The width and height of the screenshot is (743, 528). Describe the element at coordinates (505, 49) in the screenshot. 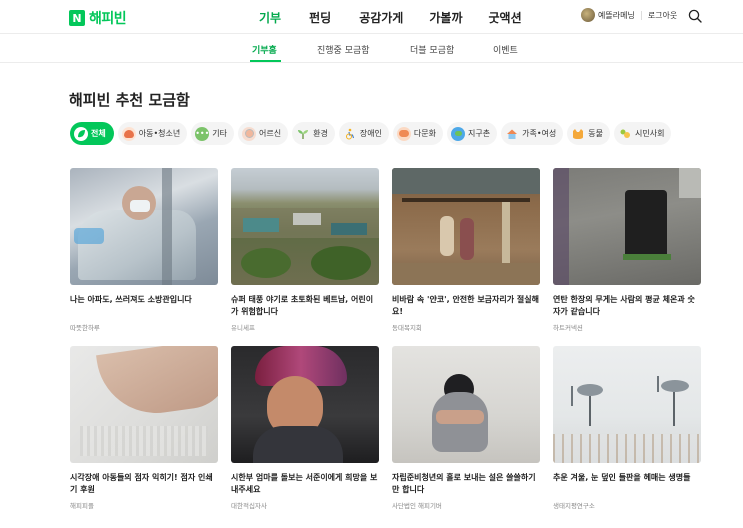

I see `tab-event: 이벤트` at that location.